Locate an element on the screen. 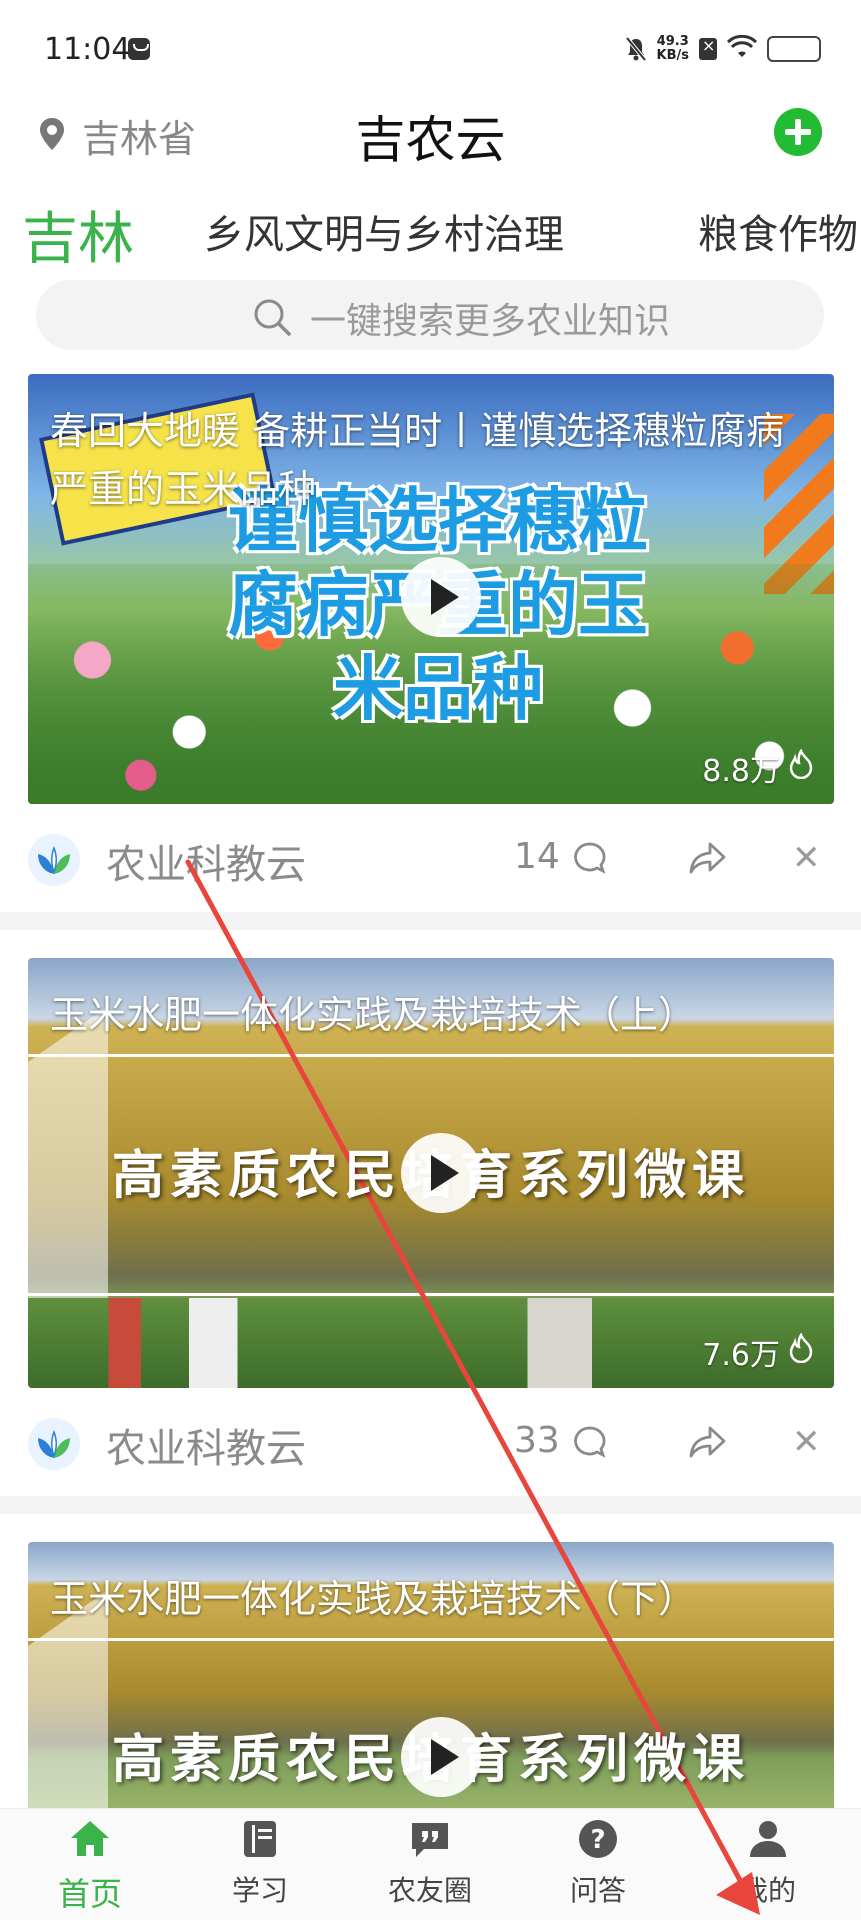 The height and width of the screenshot is (1920, 861). network-speed: 49.3 KB/s is located at coordinates (673, 49).